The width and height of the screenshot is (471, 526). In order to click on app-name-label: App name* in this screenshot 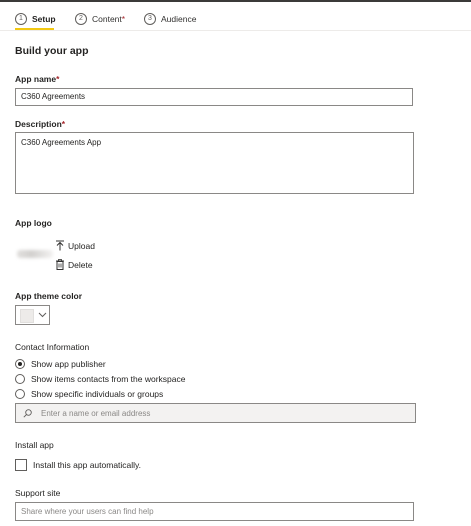, I will do `click(37, 79)`.